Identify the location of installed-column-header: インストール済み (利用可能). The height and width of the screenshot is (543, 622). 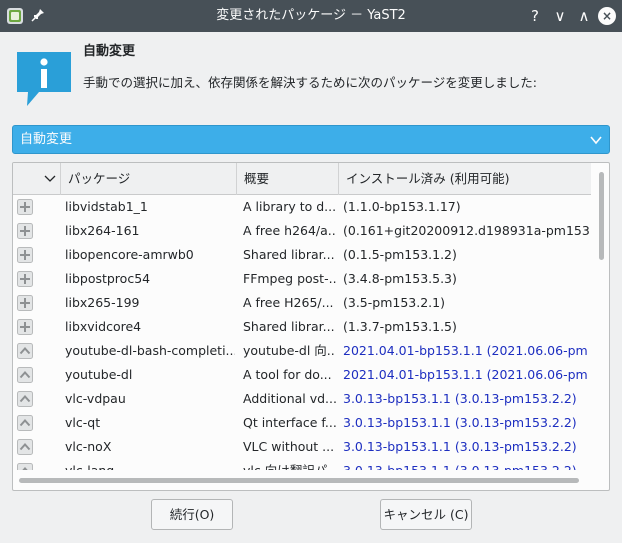
(465, 179).